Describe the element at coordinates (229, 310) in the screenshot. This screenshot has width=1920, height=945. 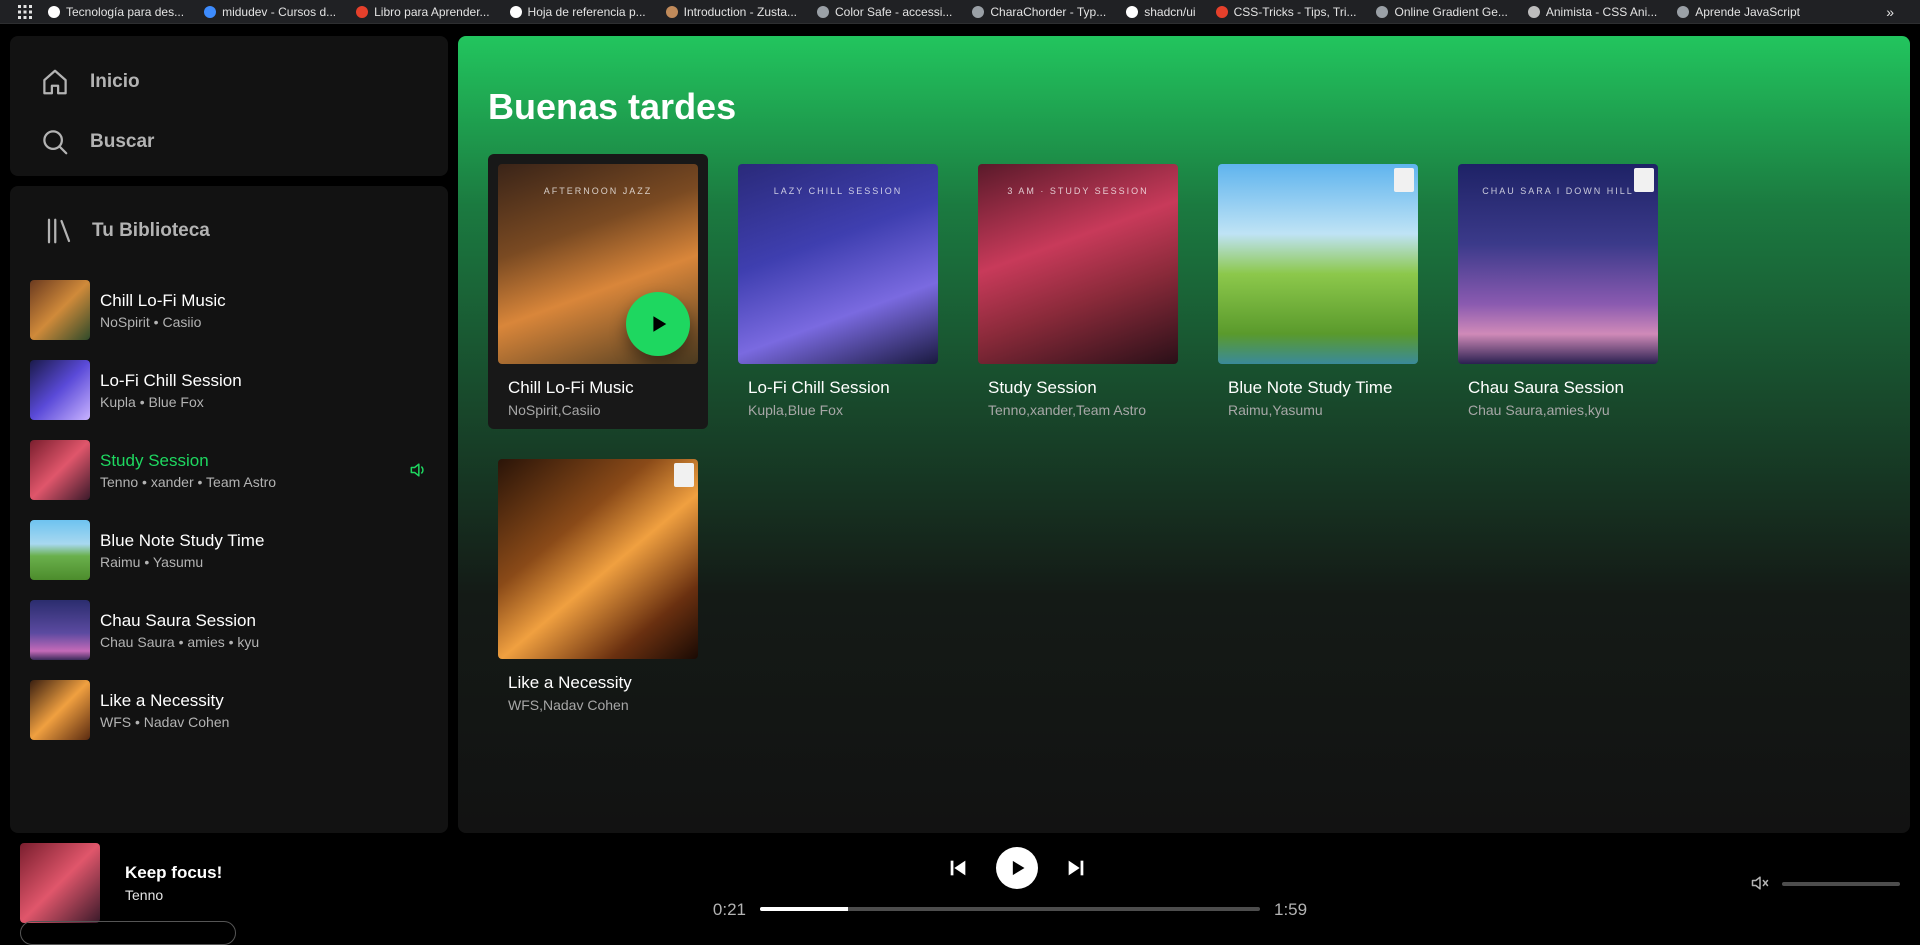
I see `library-item: Chill Lo-Fi Music NoSpirit • Casiio` at that location.